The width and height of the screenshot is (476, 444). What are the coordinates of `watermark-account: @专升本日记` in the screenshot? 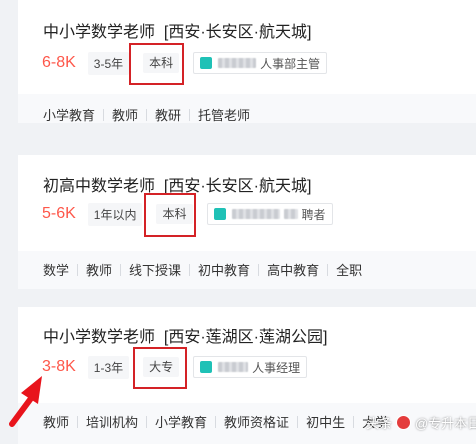 It's located at (445, 423).